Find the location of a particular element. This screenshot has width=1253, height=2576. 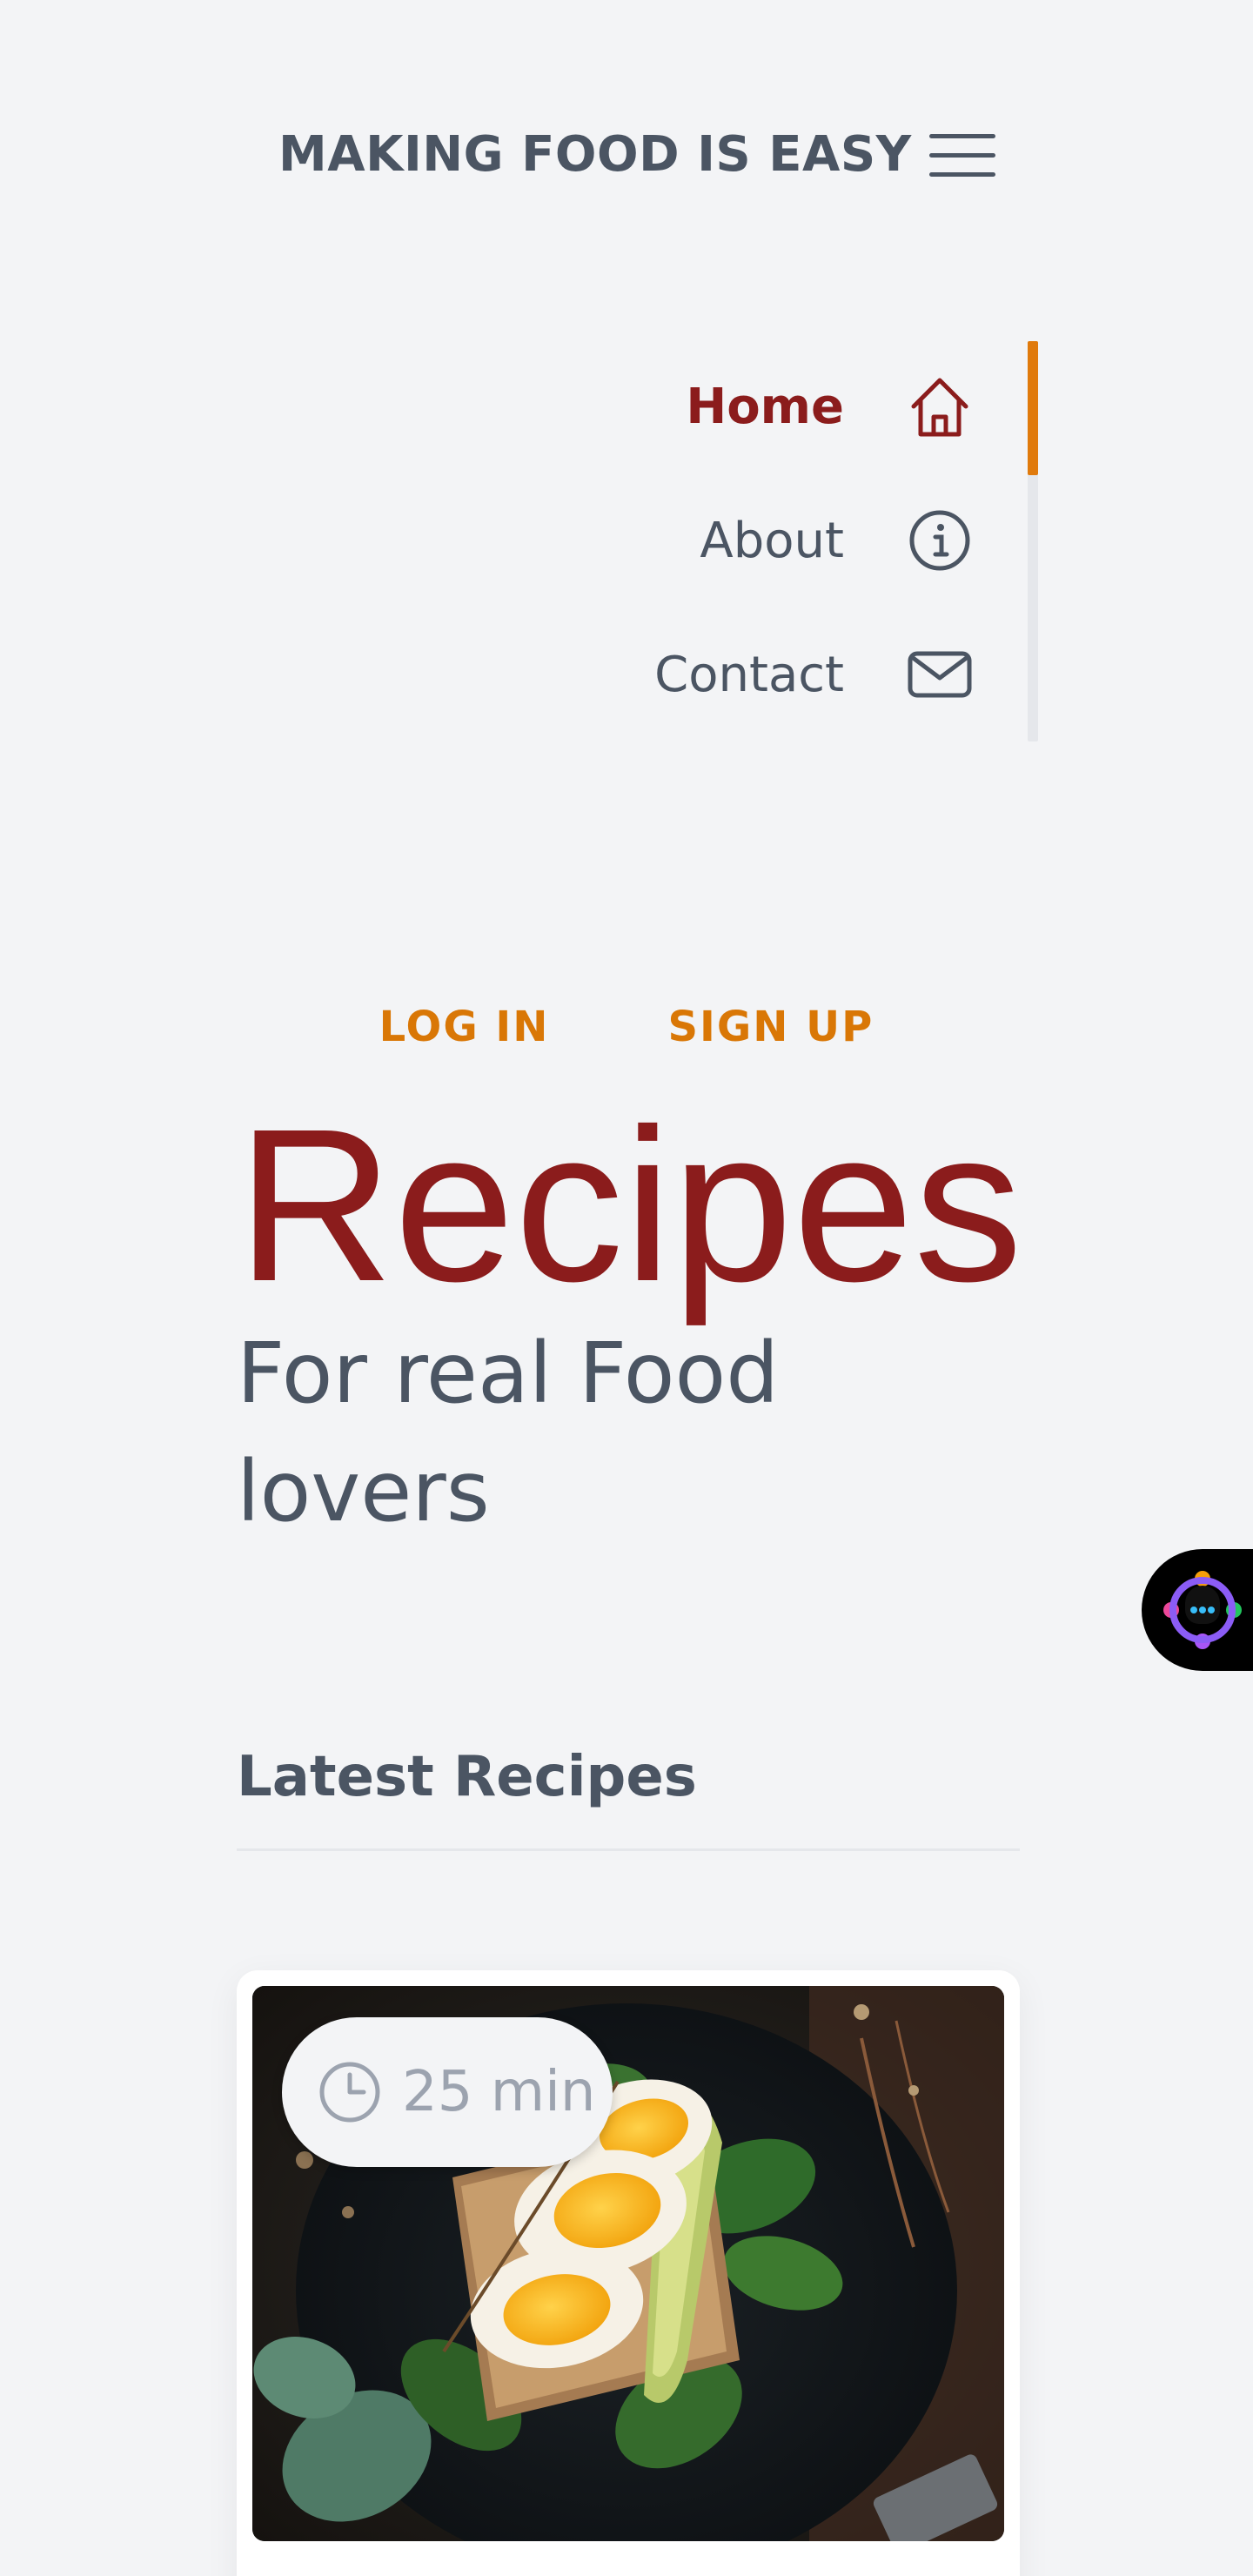

chat-widget-button is located at coordinates (1197, 1610).